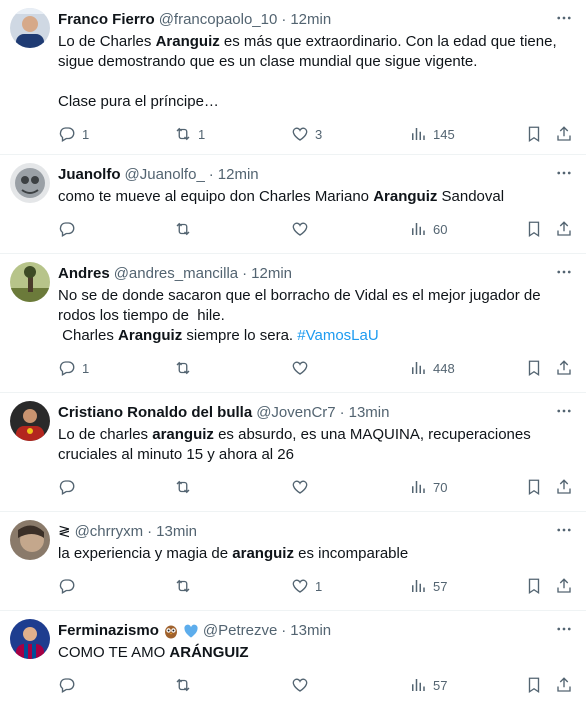 The image size is (586, 707). Describe the element at coordinates (405, 196) in the screenshot. I see `highlight-term: Aranguiz` at that location.